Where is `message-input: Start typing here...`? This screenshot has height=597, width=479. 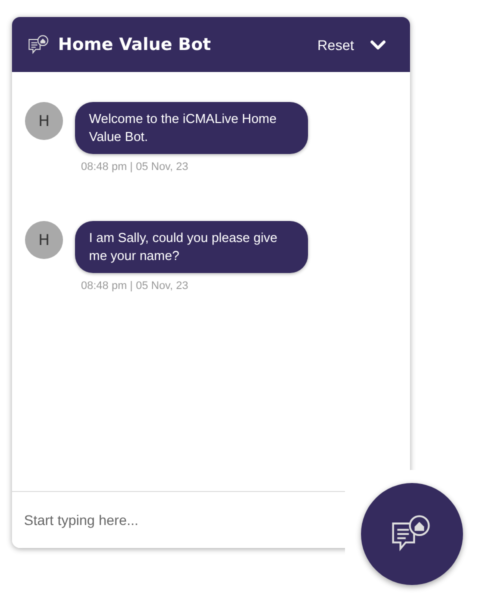
message-input: Start typing here... is located at coordinates (172, 520).